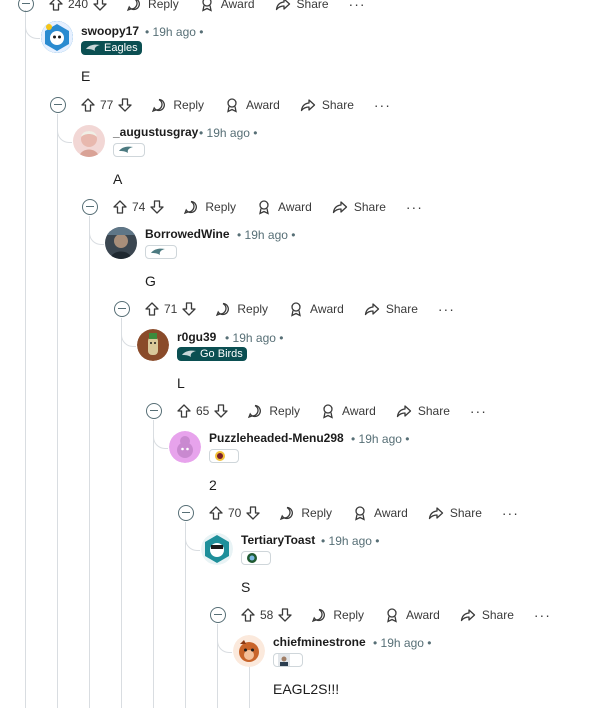 The image size is (600, 708). I want to click on comment-body: EAGL2S!!!, so click(306, 689).